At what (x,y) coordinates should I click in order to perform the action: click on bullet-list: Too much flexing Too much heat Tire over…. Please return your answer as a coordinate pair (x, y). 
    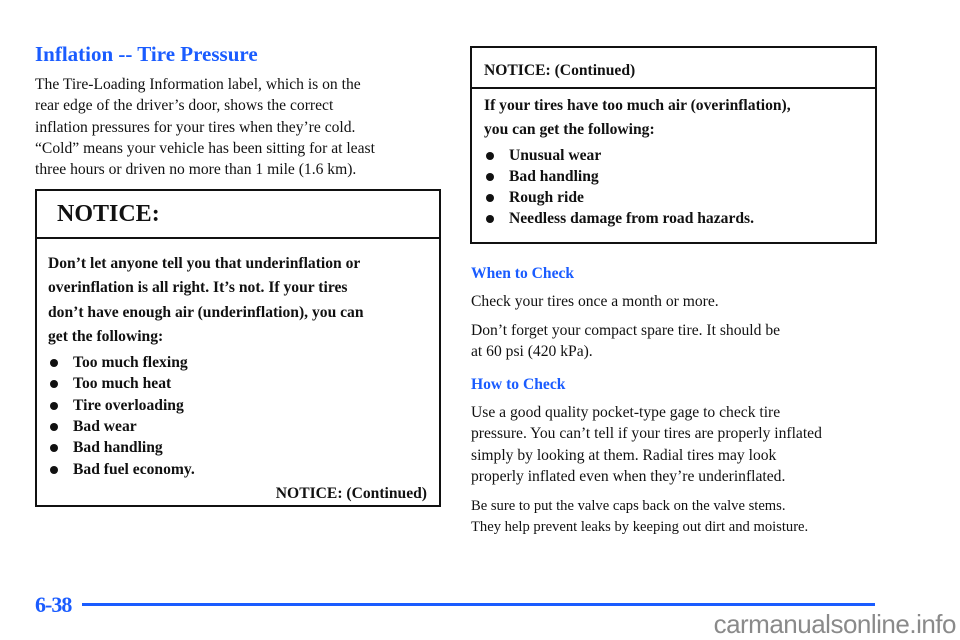
    Looking at the image, I should click on (243, 416).